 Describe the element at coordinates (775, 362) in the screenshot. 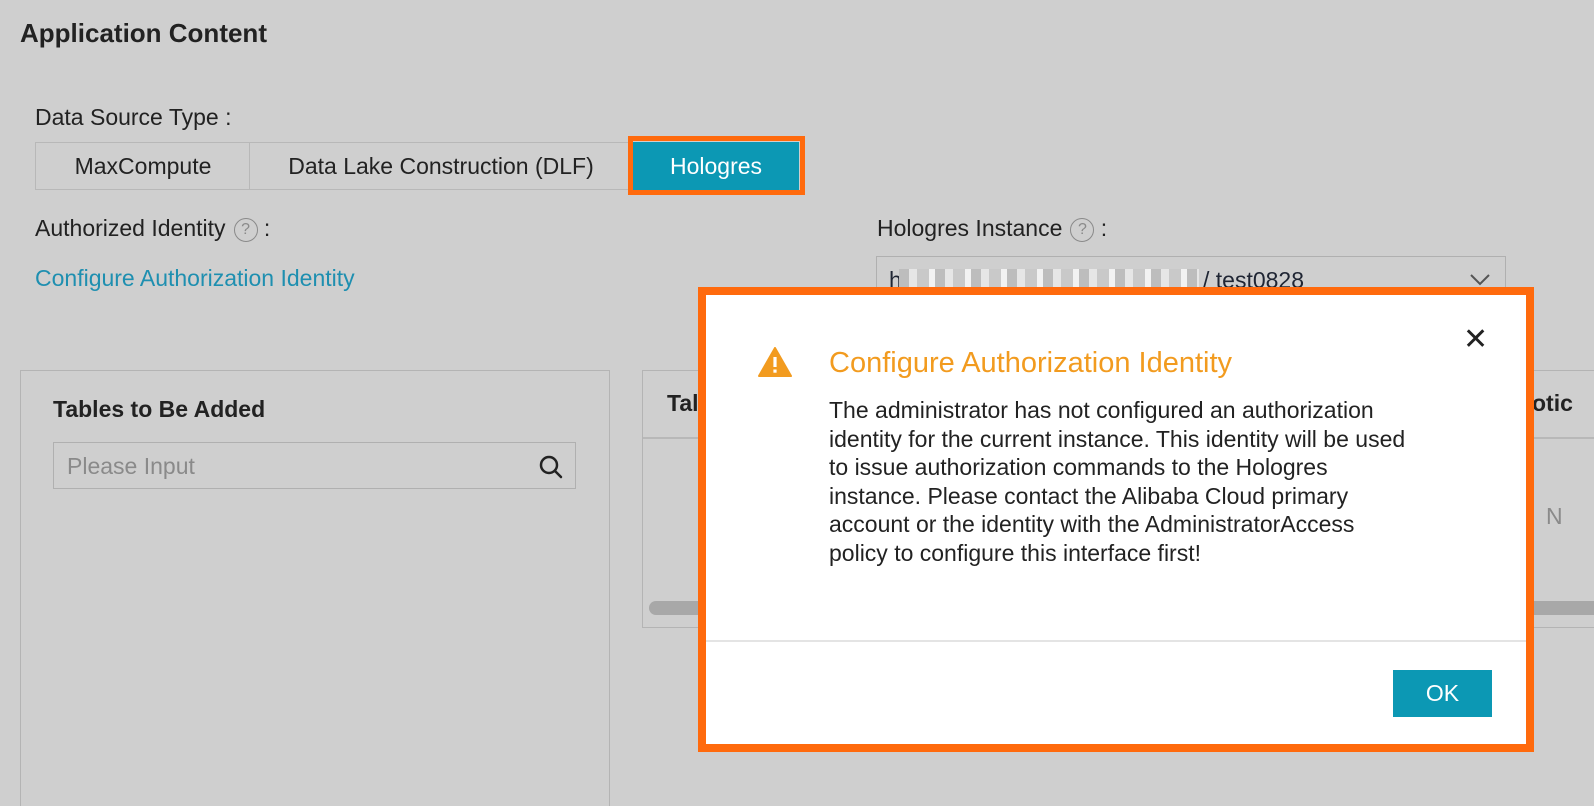

I see `warning-icon` at that location.